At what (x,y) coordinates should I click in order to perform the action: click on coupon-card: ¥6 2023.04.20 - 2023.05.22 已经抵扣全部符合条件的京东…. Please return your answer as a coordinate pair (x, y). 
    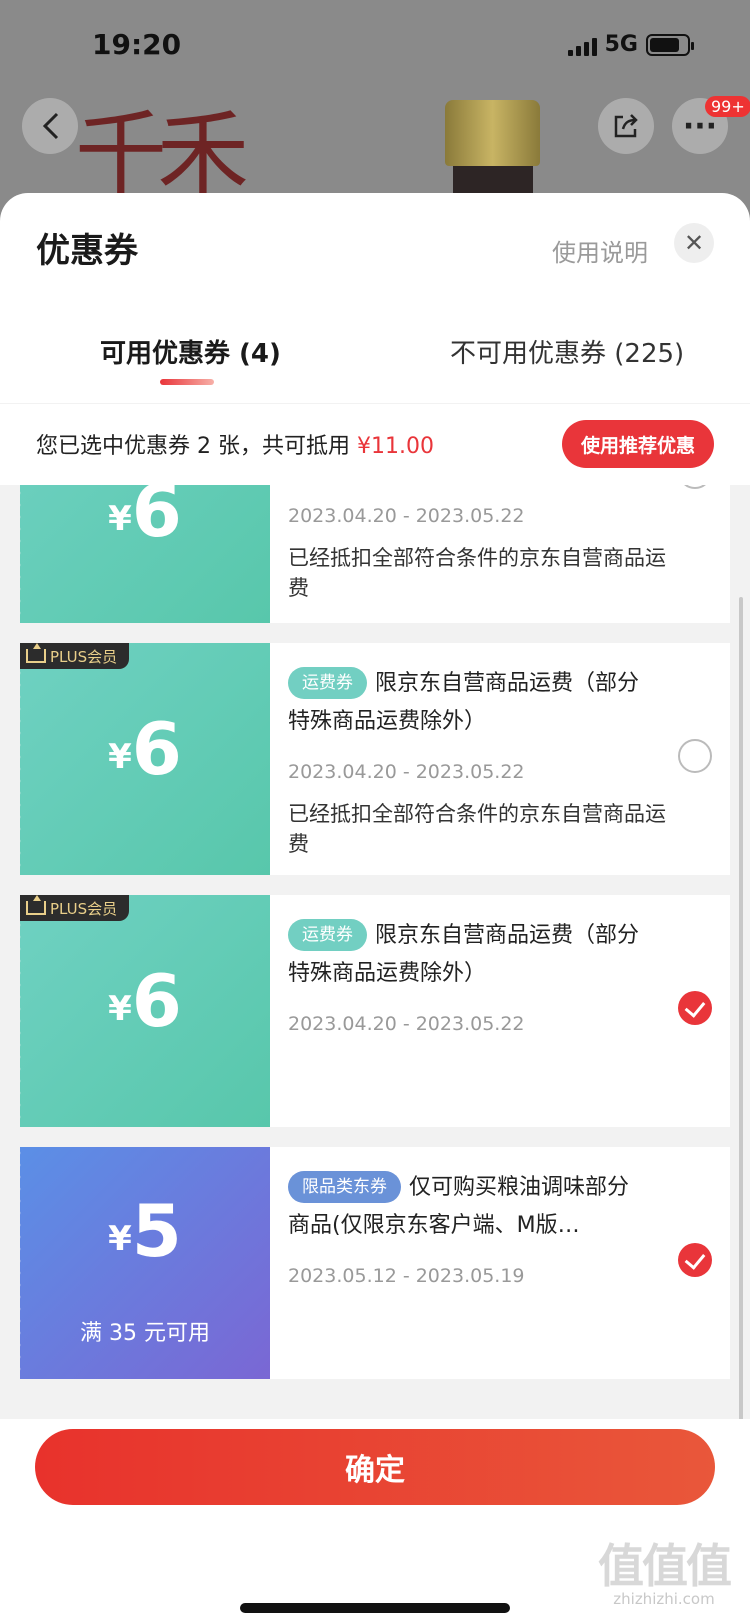
    Looking at the image, I should click on (375, 554).